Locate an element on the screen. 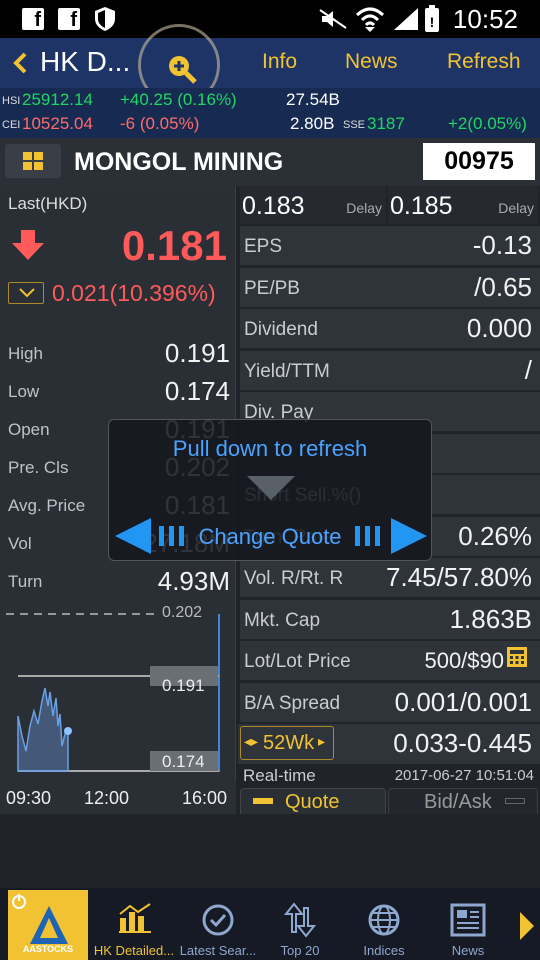 This screenshot has height=960, width=540. chart-prev-close: 0.202 is located at coordinates (182, 613).